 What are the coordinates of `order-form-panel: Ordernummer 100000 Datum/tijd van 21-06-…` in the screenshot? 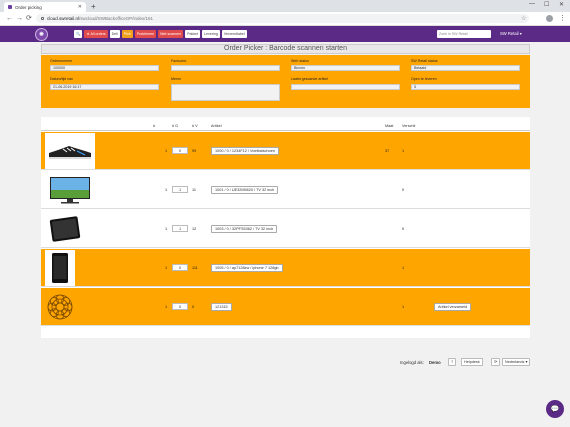 It's located at (285, 81).